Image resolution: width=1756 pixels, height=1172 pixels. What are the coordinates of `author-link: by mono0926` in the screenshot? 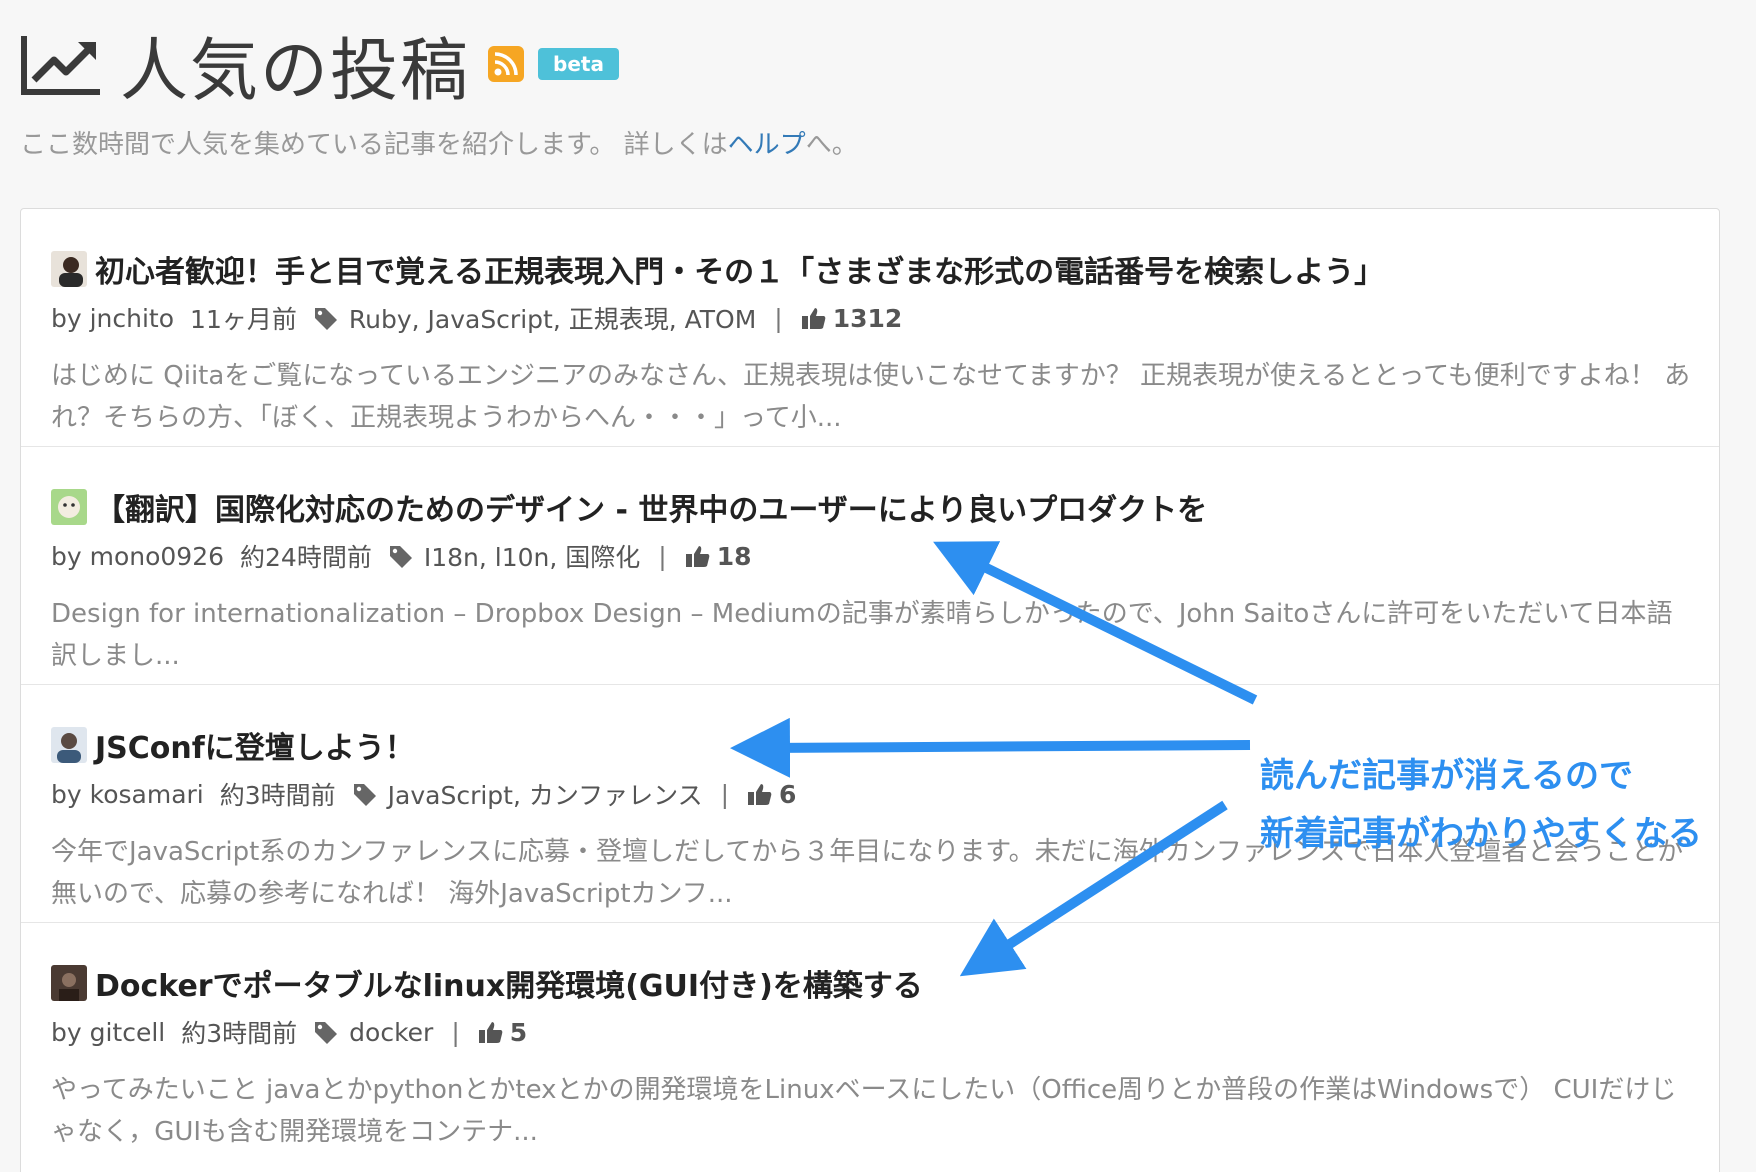 It's located at (137, 556).